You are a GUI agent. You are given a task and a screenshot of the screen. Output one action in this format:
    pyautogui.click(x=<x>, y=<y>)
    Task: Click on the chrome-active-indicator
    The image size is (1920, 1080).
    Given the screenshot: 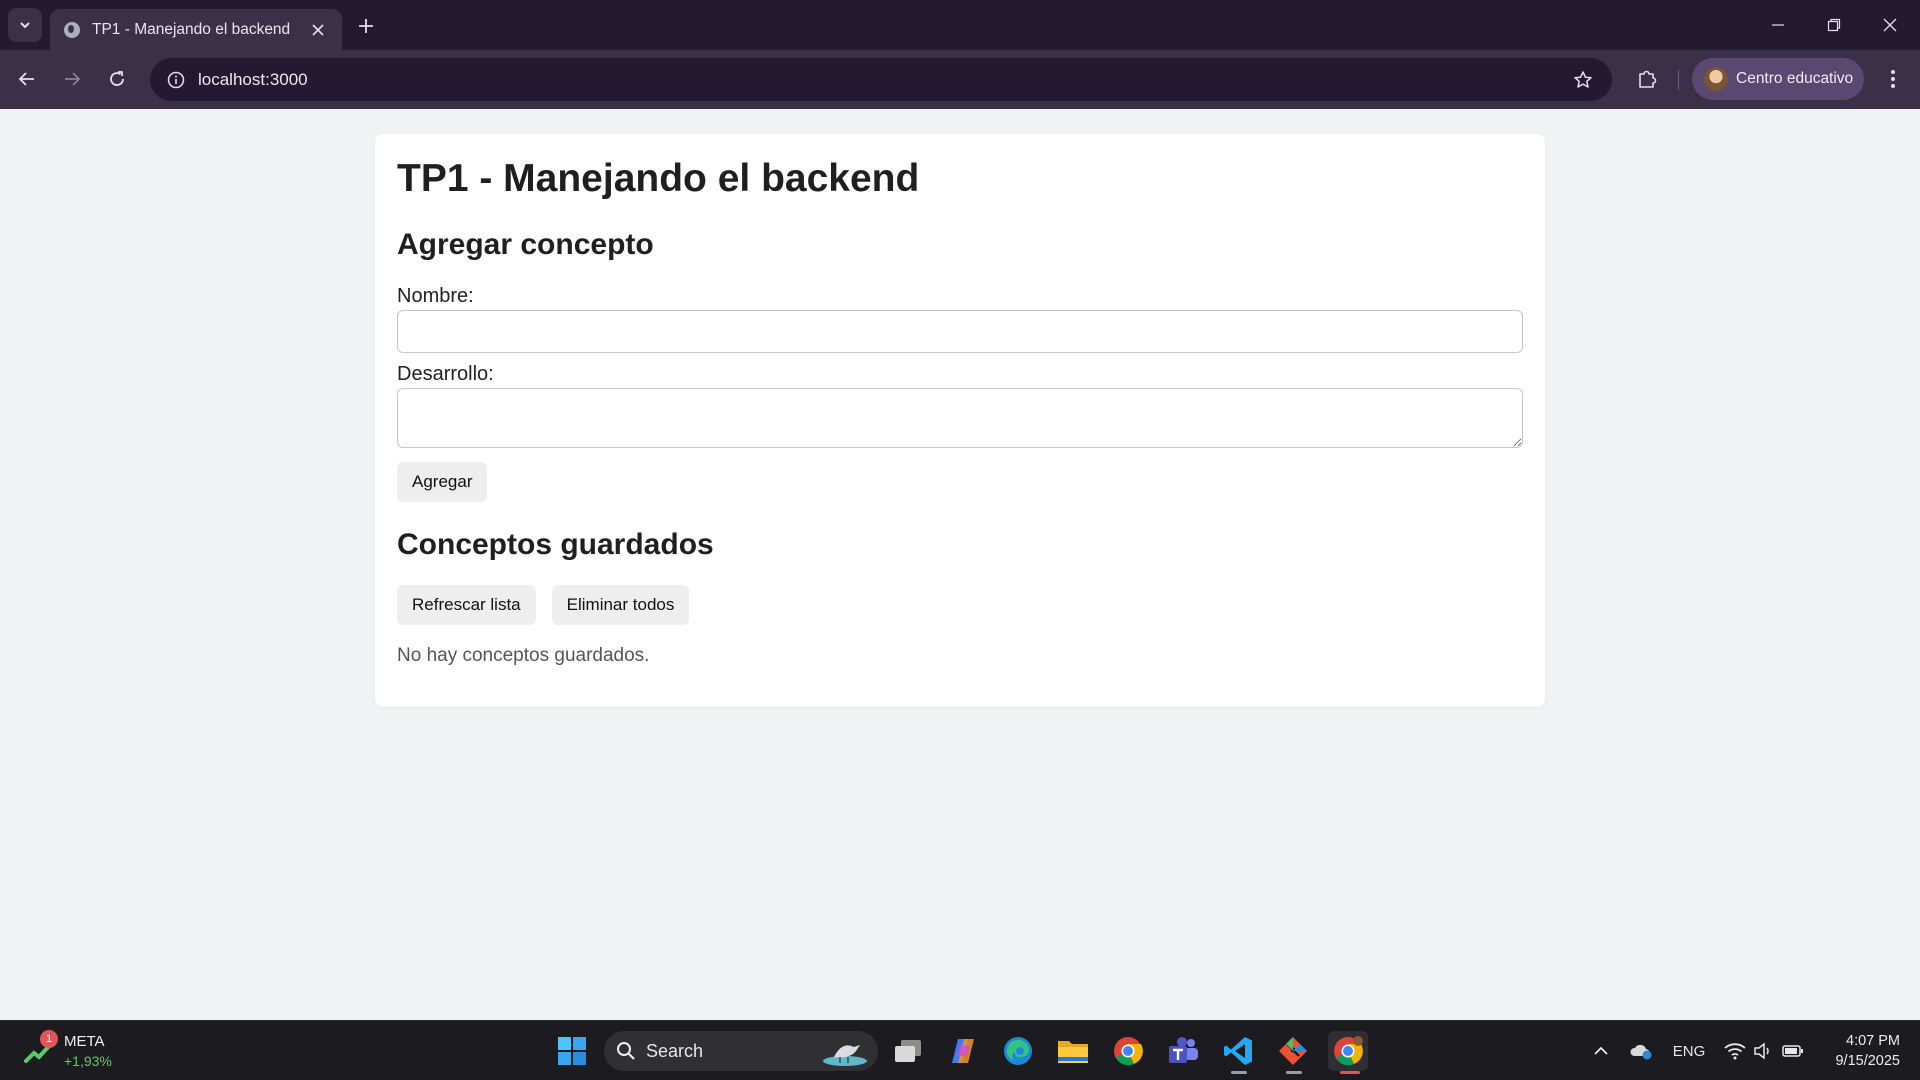 What is the action you would take?
    pyautogui.click(x=1350, y=1072)
    